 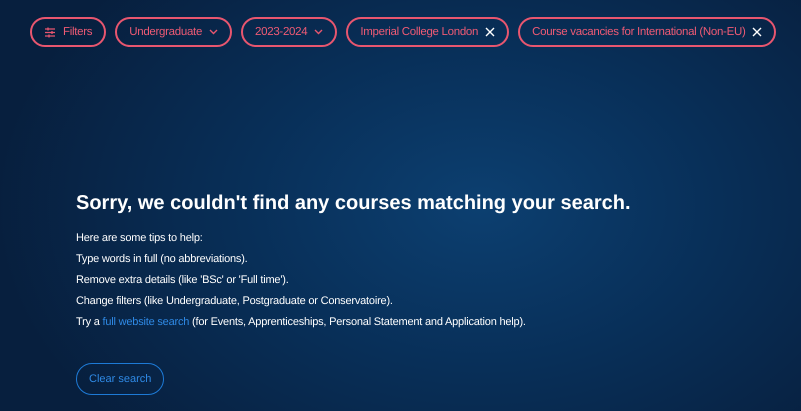 What do you see at coordinates (173, 32) in the screenshot?
I see `filter-dropdown: Undergraduate` at bounding box center [173, 32].